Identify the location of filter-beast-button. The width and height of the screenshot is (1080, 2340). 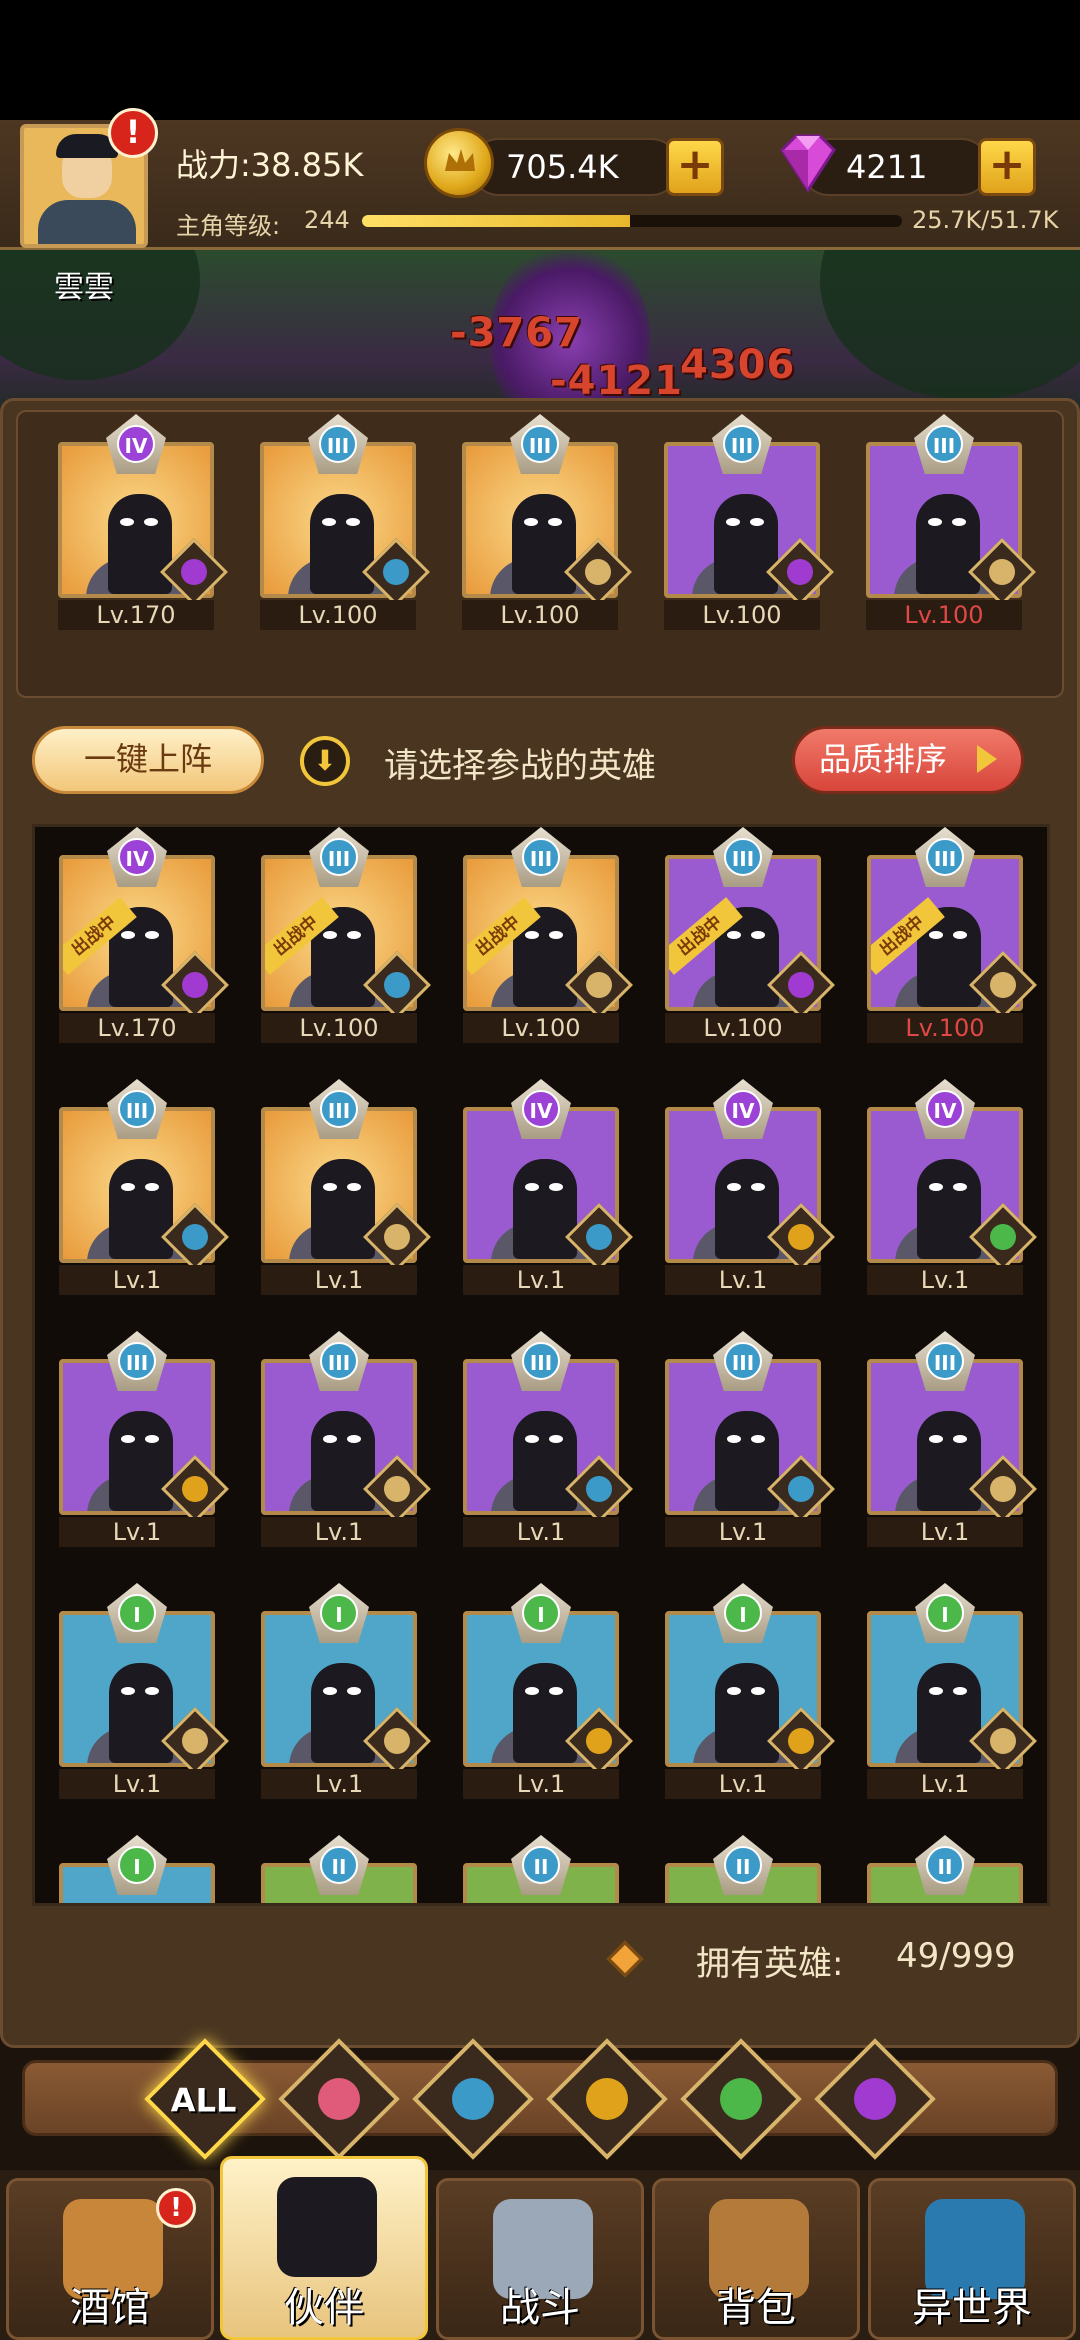
(607, 2099).